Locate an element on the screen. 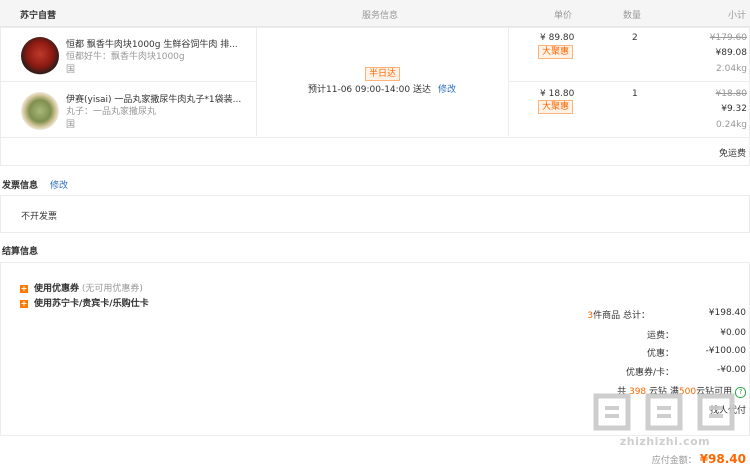 The height and width of the screenshot is (470, 750). payable-line: 应付金额： ¥98.40 is located at coordinates (699, 459).